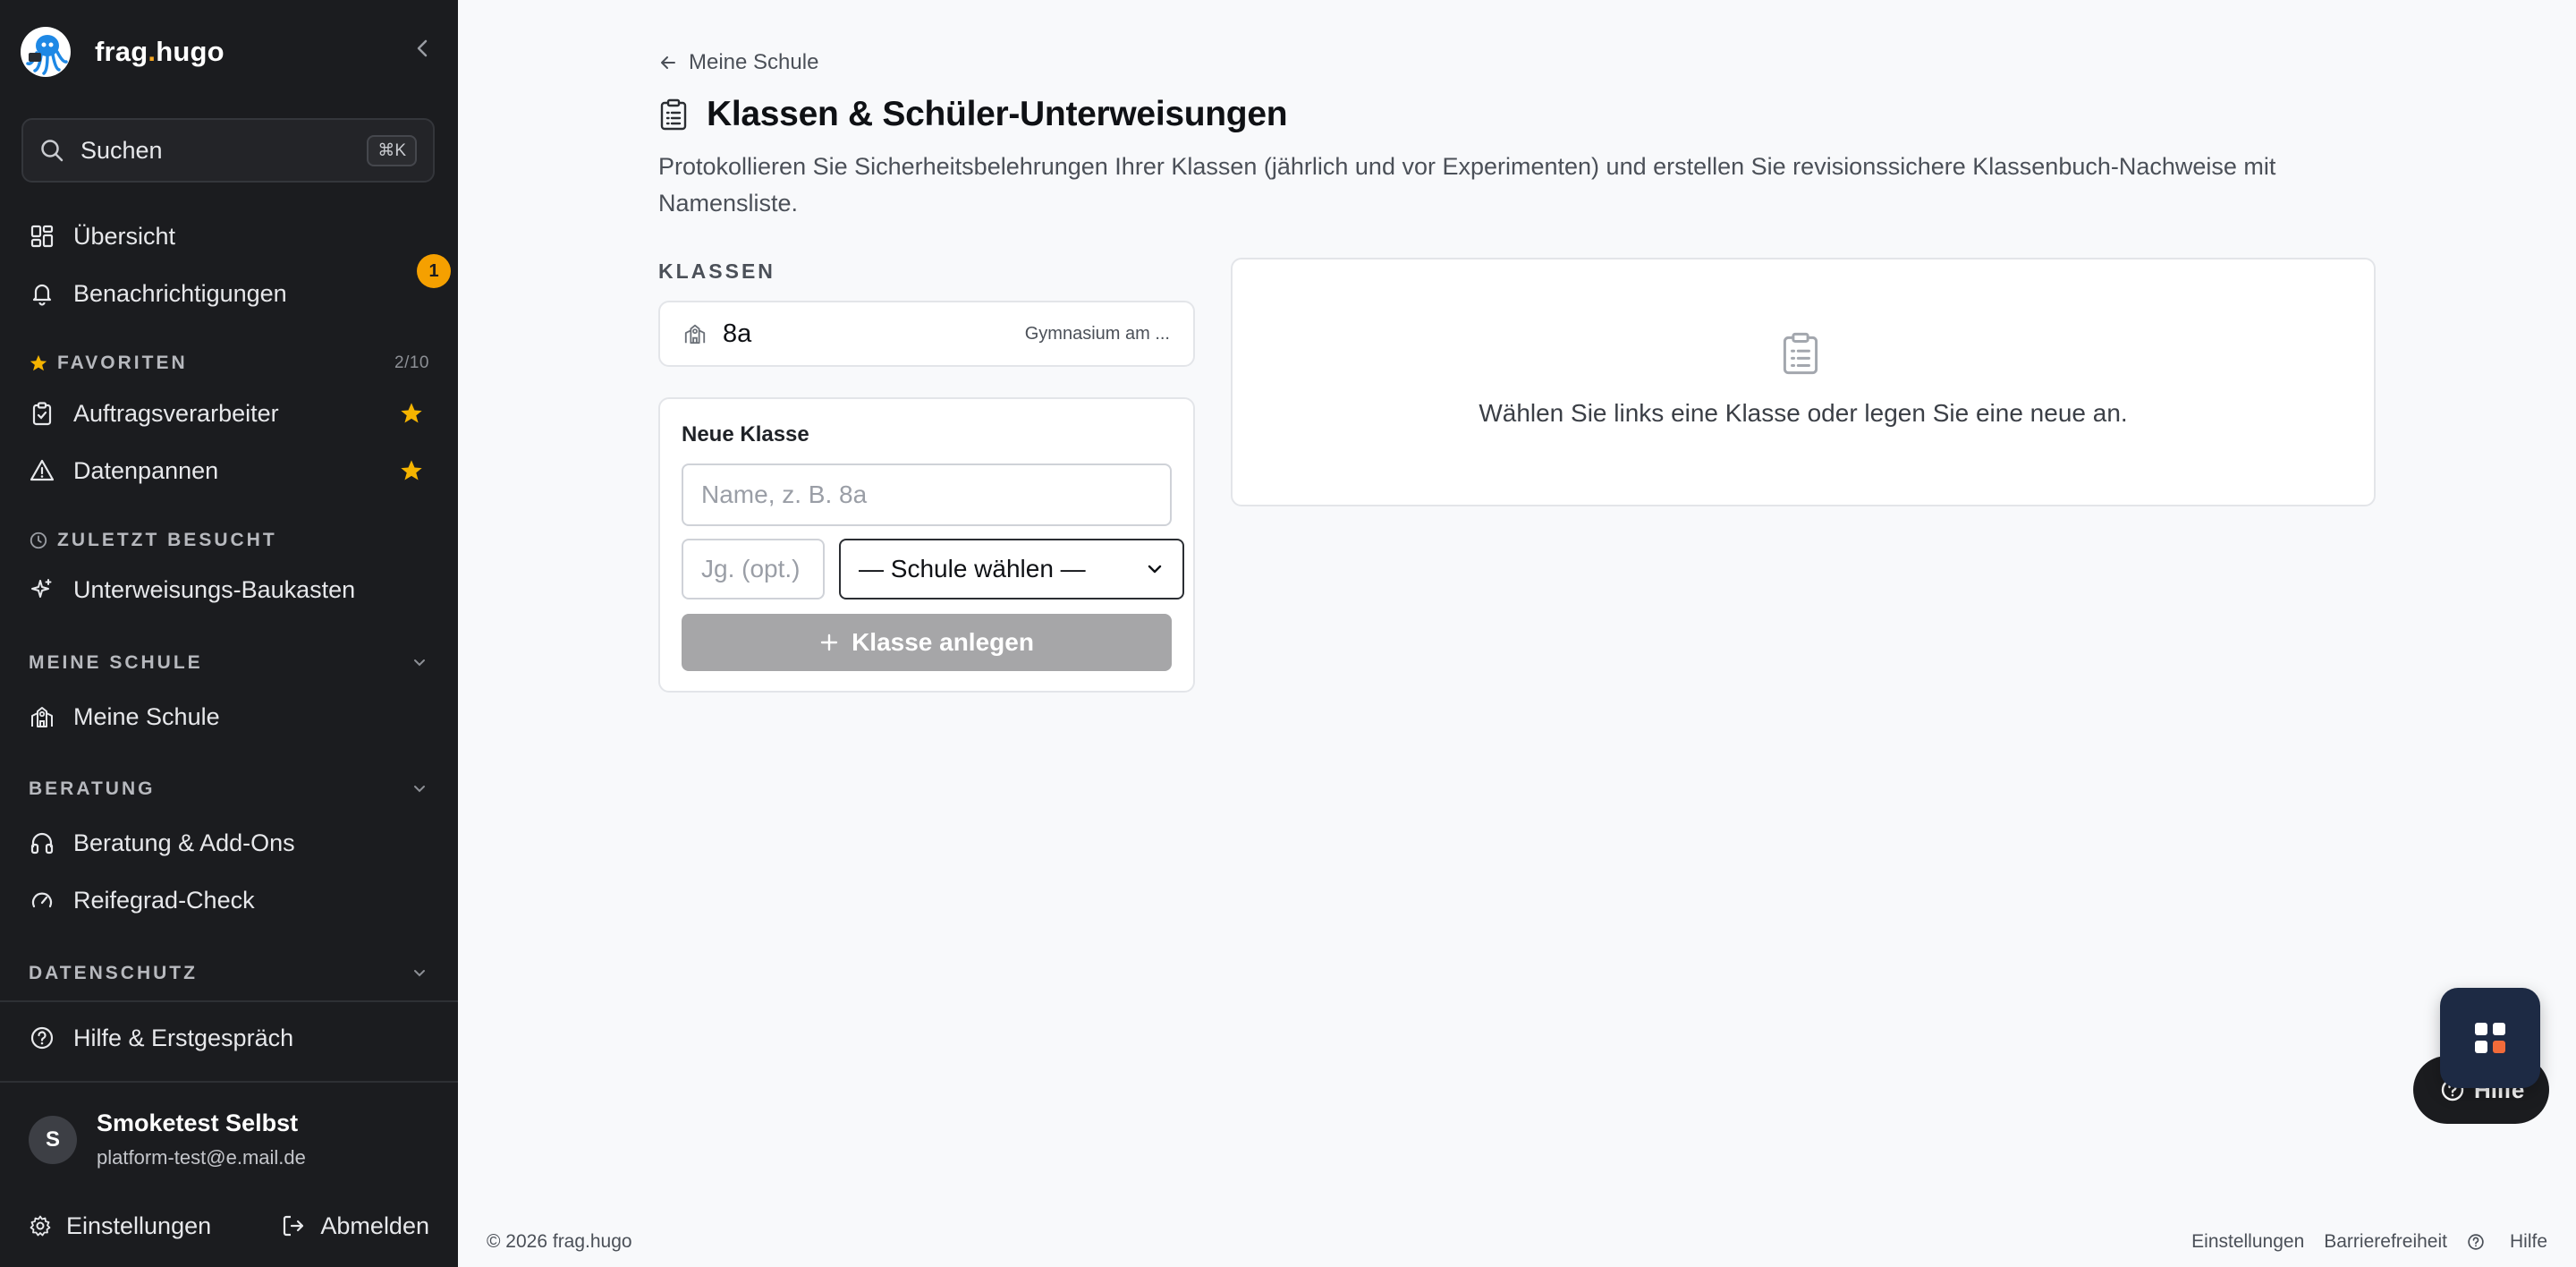 This screenshot has width=2576, height=1267. I want to click on sidebar-item-label: Unterweisungs-Baukasten, so click(214, 589).